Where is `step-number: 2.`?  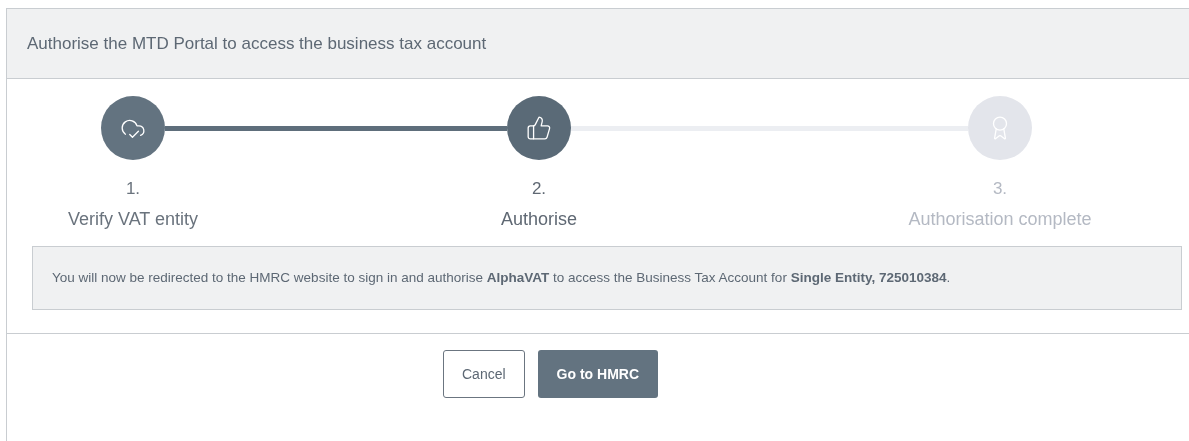 step-number: 2. is located at coordinates (539, 189).